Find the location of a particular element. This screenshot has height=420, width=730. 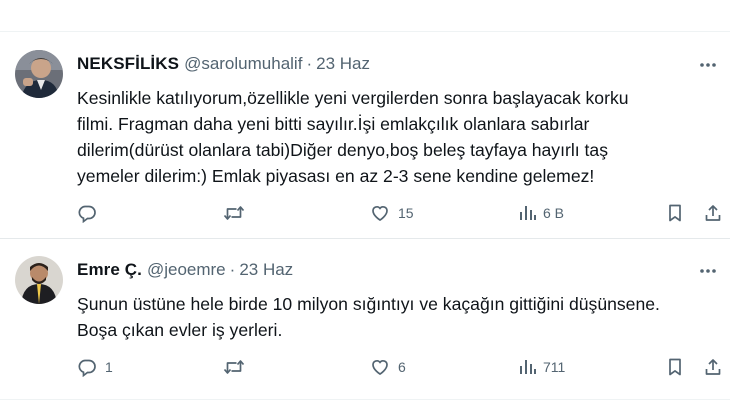

reply-button: 1 is located at coordinates (95, 367).